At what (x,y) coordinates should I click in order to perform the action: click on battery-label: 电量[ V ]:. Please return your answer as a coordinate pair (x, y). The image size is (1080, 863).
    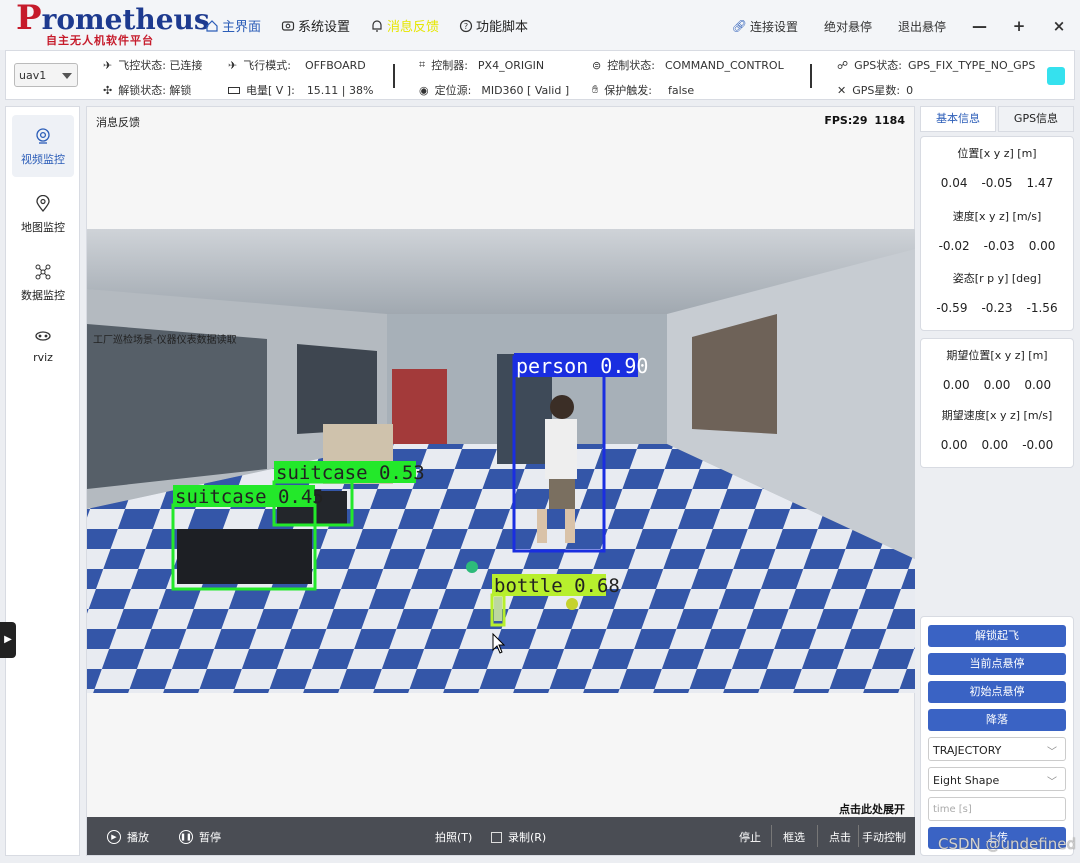
    Looking at the image, I should click on (270, 90).